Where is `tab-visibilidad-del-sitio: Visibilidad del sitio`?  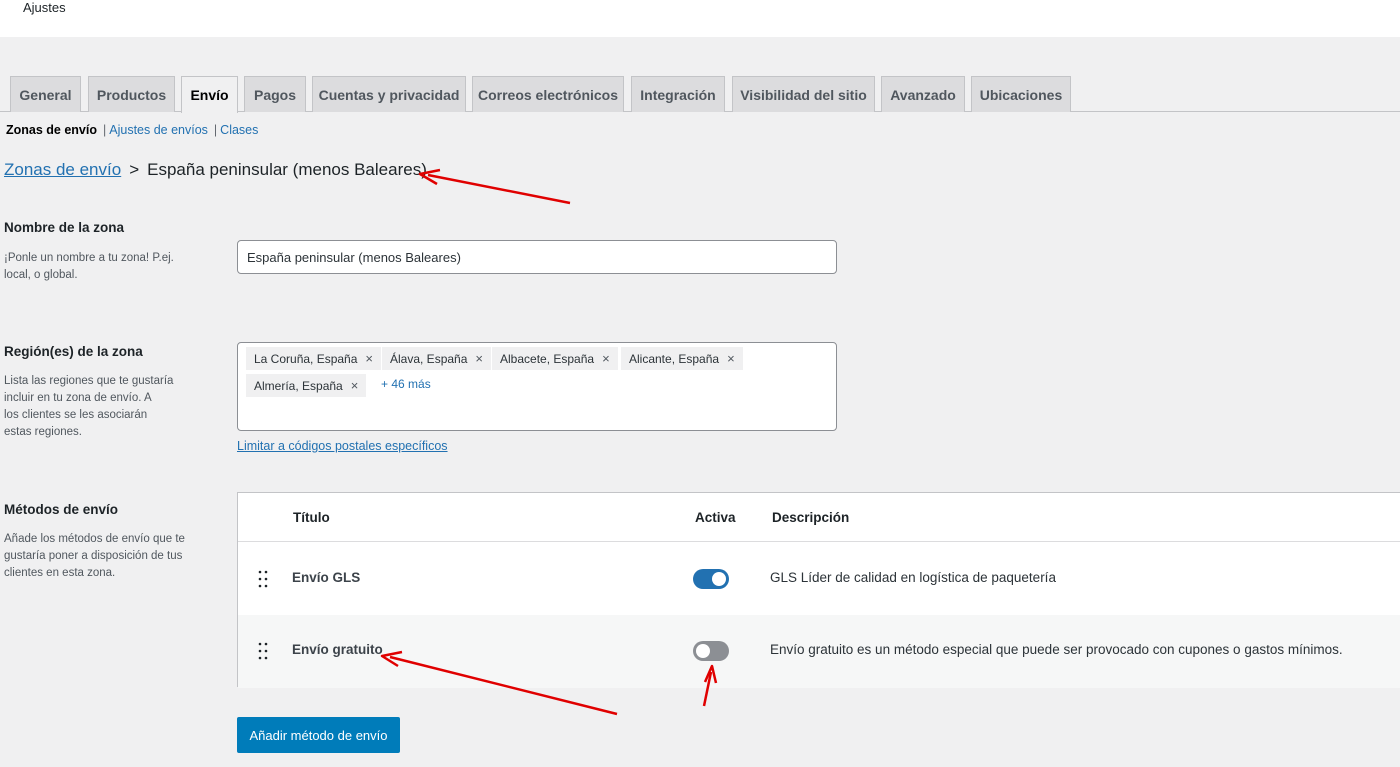 tab-visibilidad-del-sitio: Visibilidad del sitio is located at coordinates (803, 94).